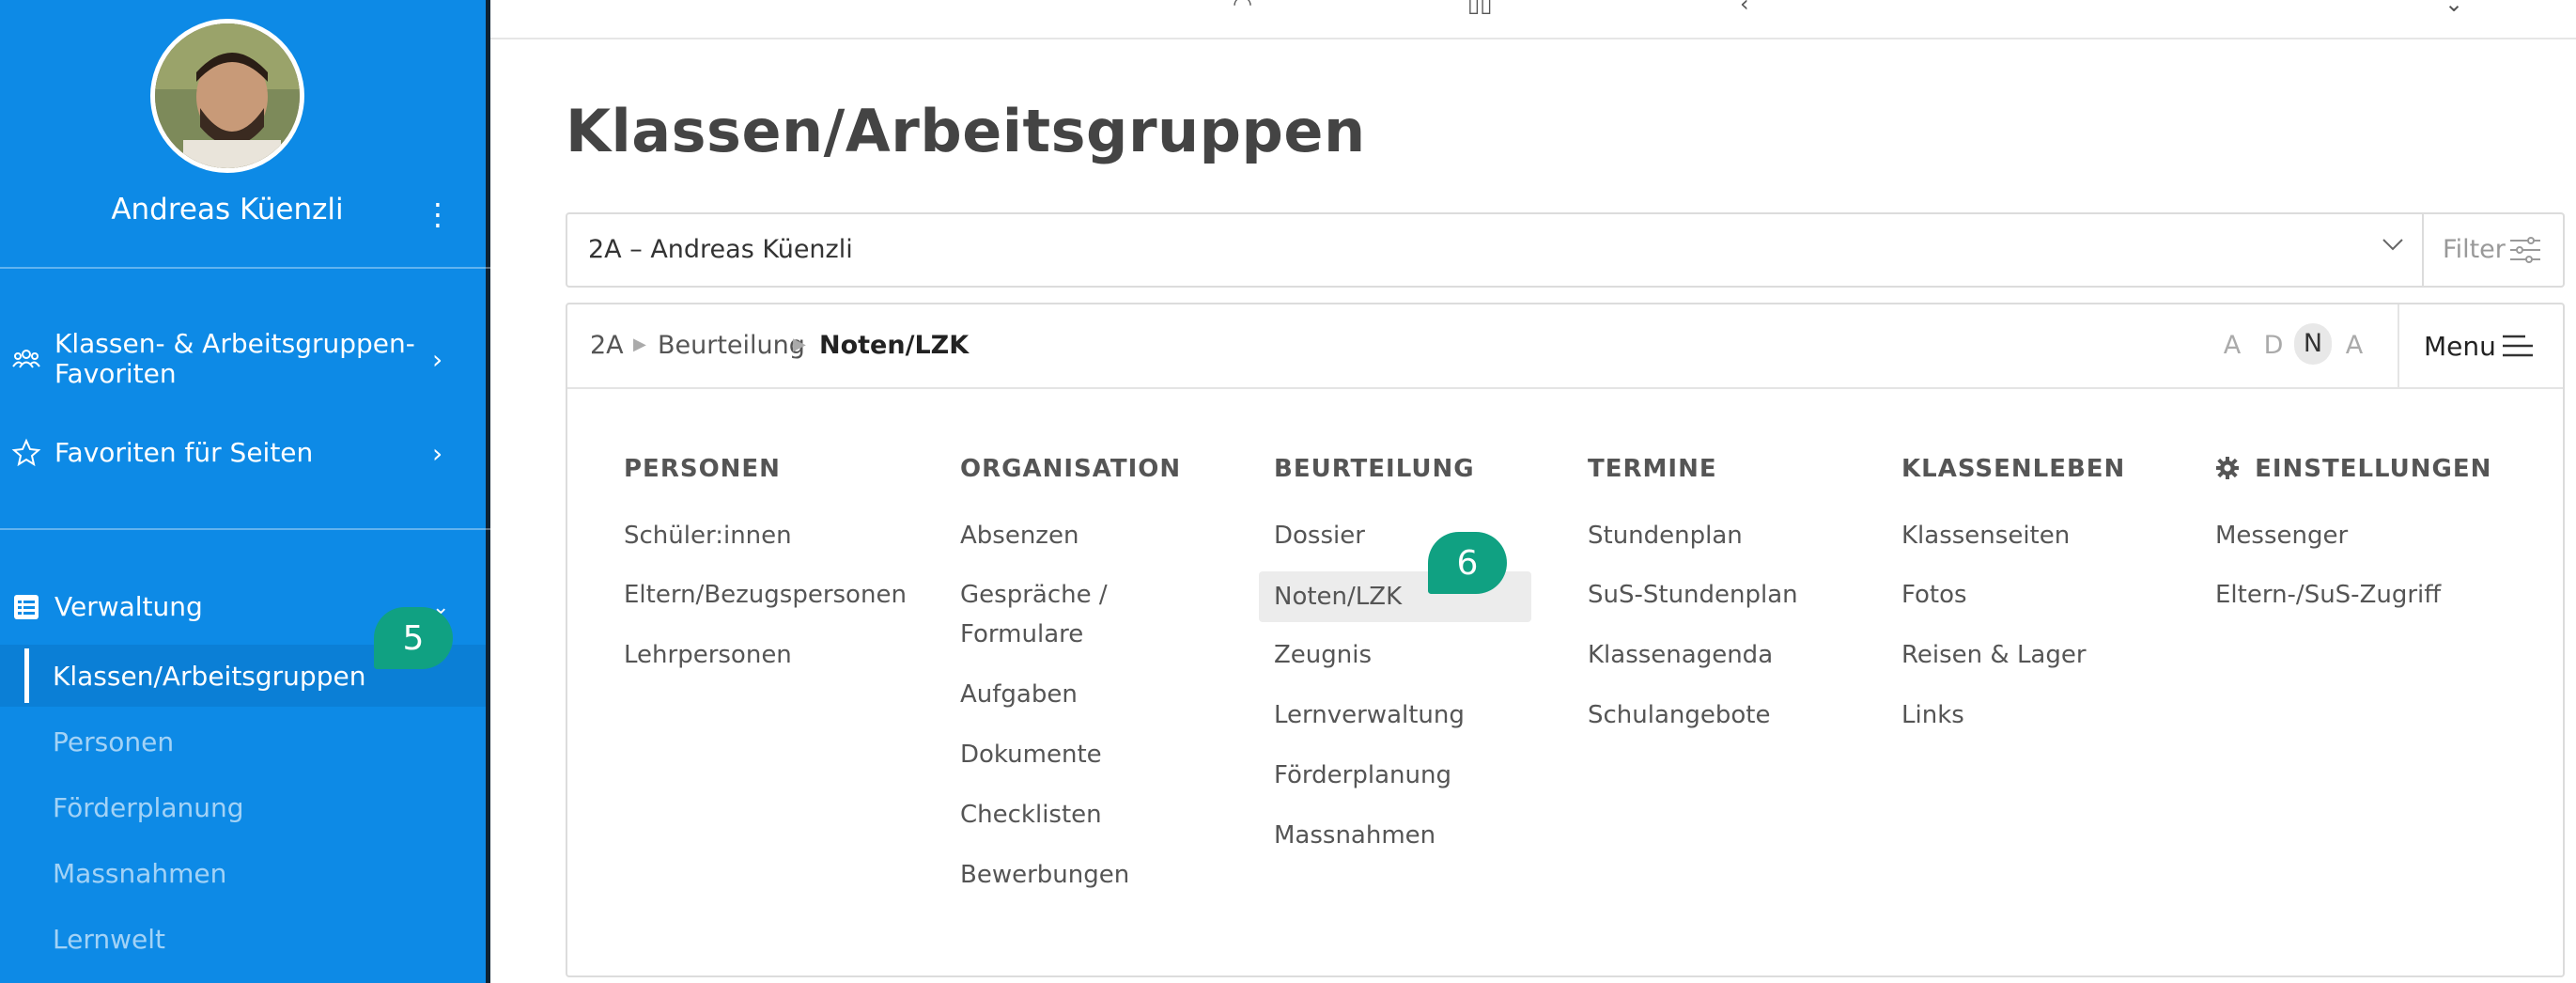  What do you see at coordinates (1019, 694) in the screenshot?
I see `menu-item-tasks: Aufgaben` at bounding box center [1019, 694].